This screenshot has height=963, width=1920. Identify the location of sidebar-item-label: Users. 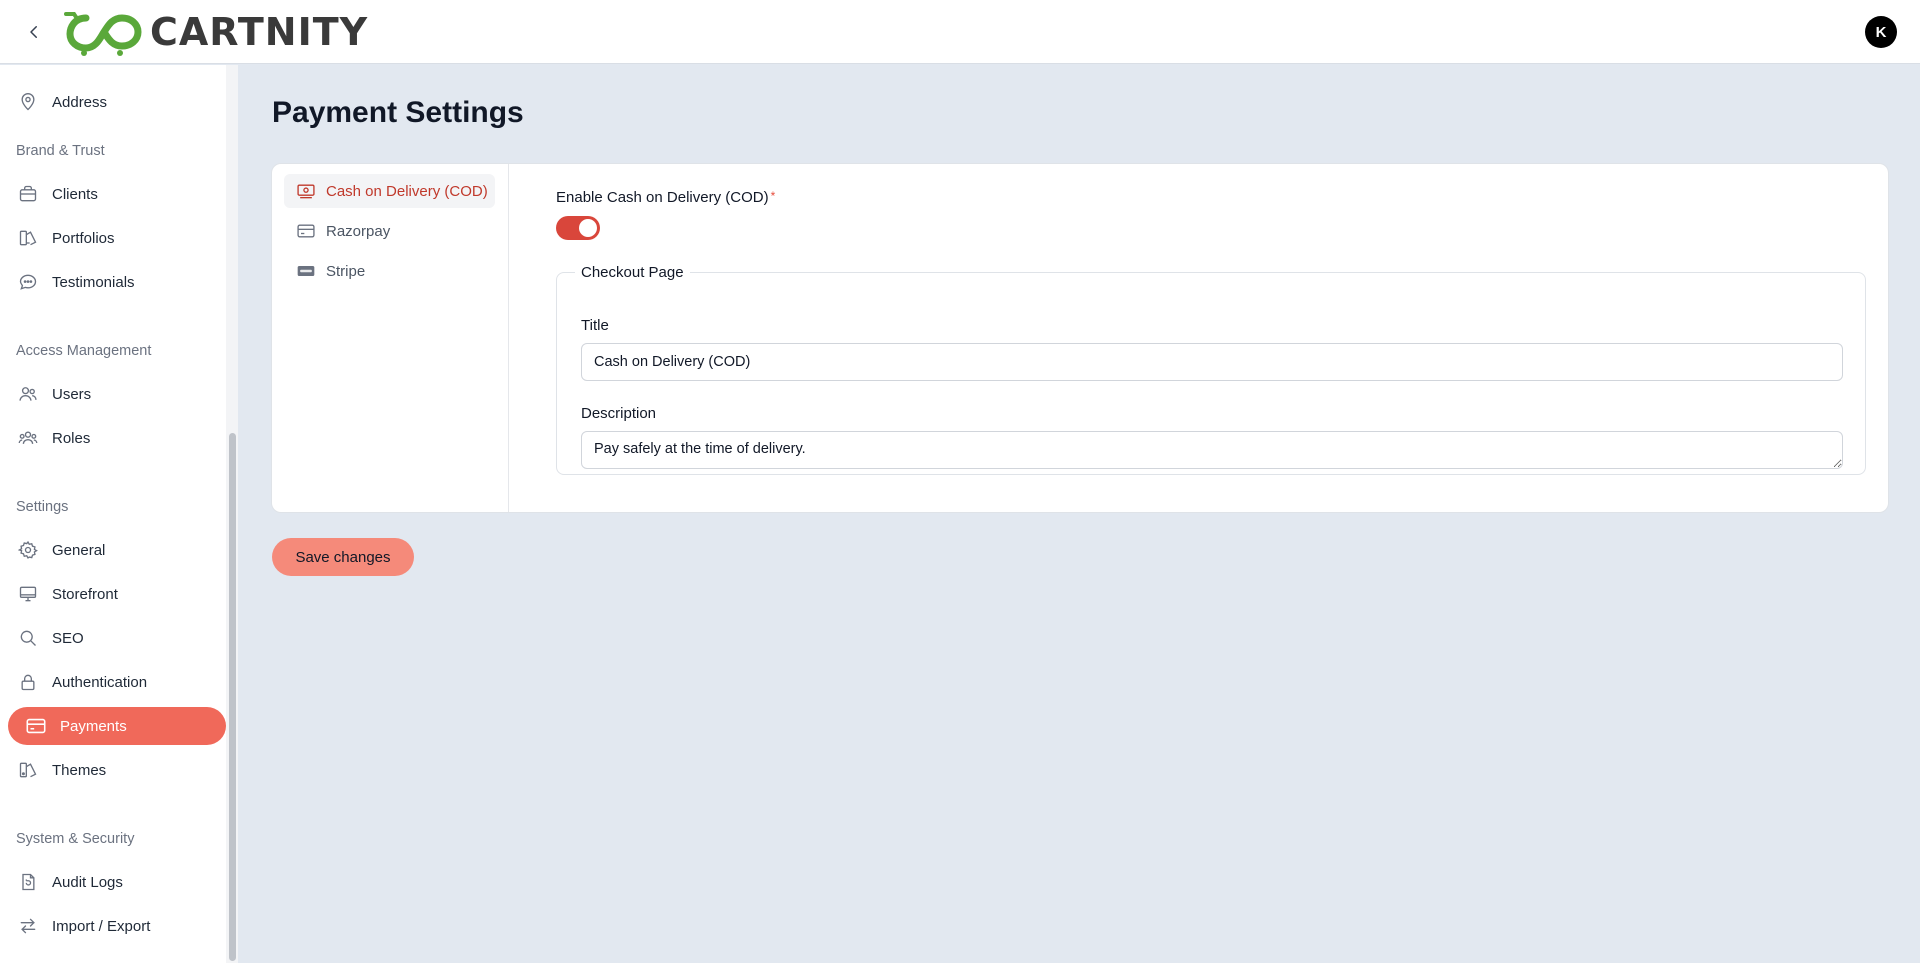
(72, 394).